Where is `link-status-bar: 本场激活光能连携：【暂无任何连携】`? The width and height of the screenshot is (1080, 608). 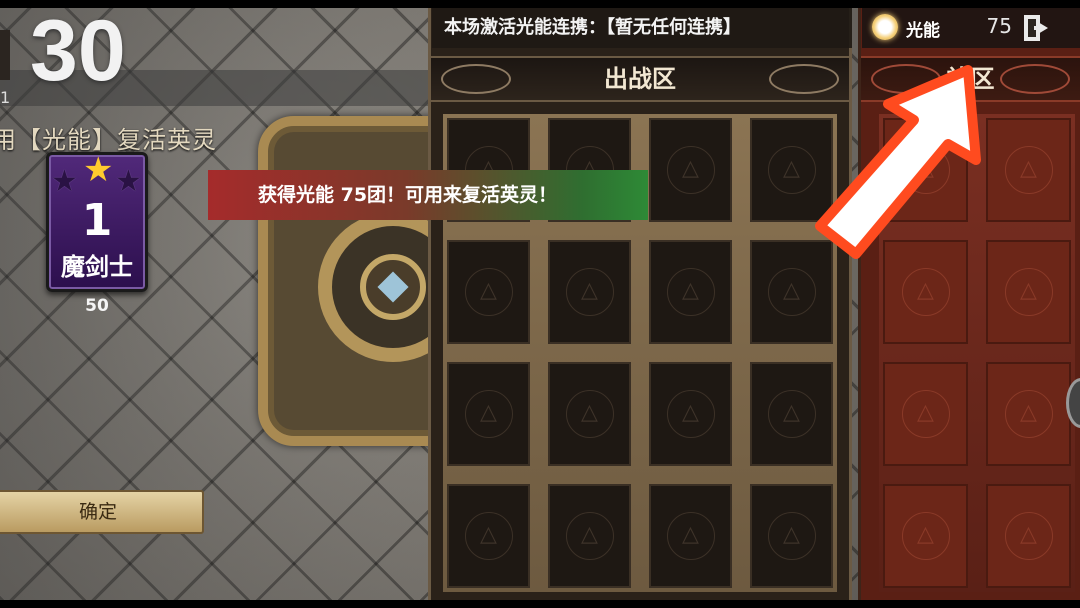 link-status-bar: 本场激活光能连携：【暂无任何连携】 is located at coordinates (642, 28).